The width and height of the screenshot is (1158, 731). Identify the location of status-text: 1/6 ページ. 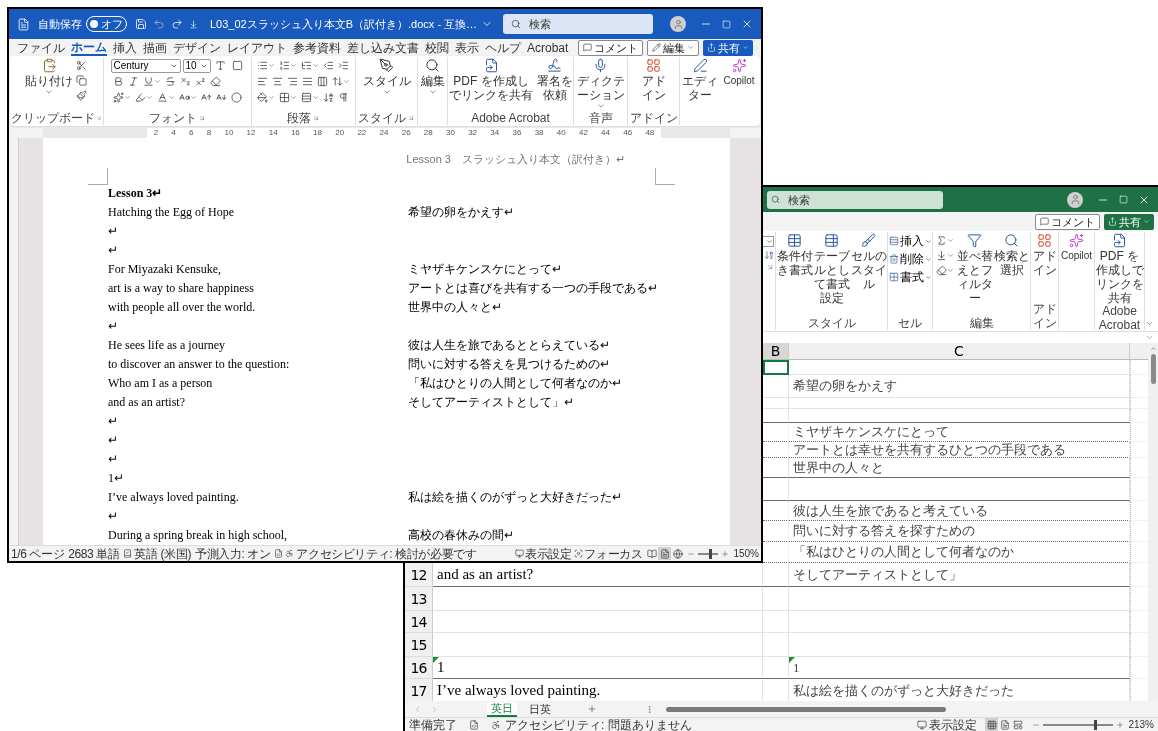
(38, 553).